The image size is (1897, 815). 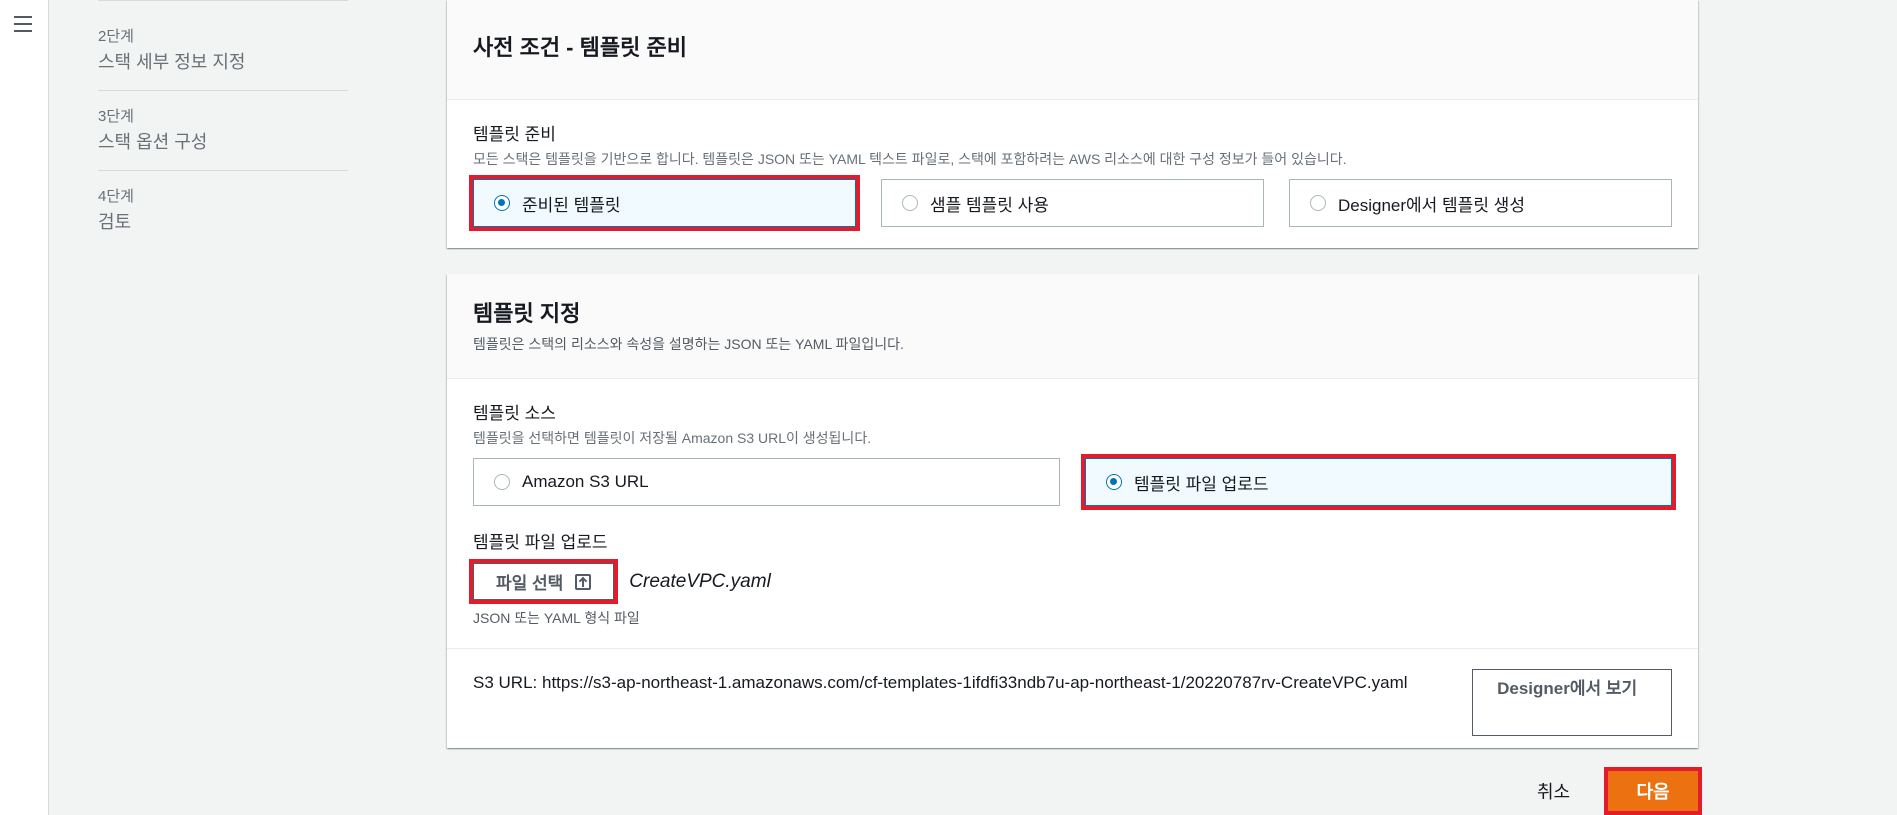 I want to click on step-3: 3단계 스택 옵션 구성, so click(x=223, y=131).